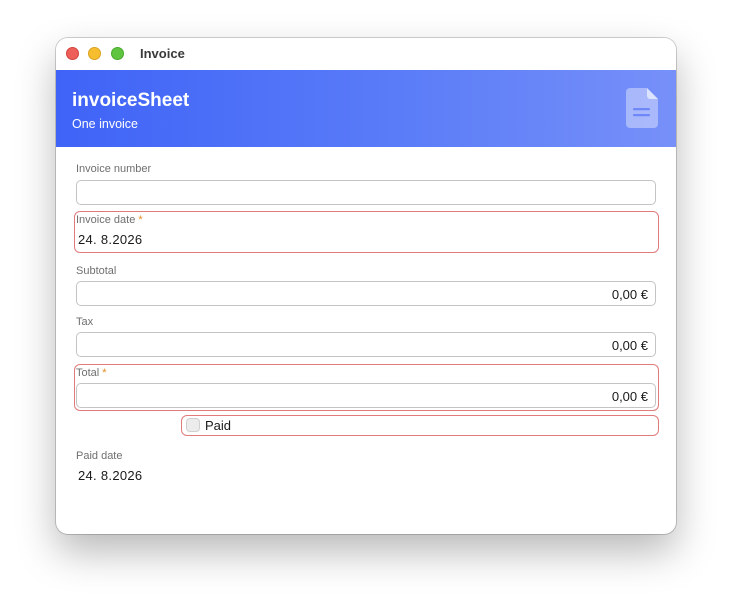  What do you see at coordinates (366, 54) in the screenshot?
I see `title-bar: Invoice` at bounding box center [366, 54].